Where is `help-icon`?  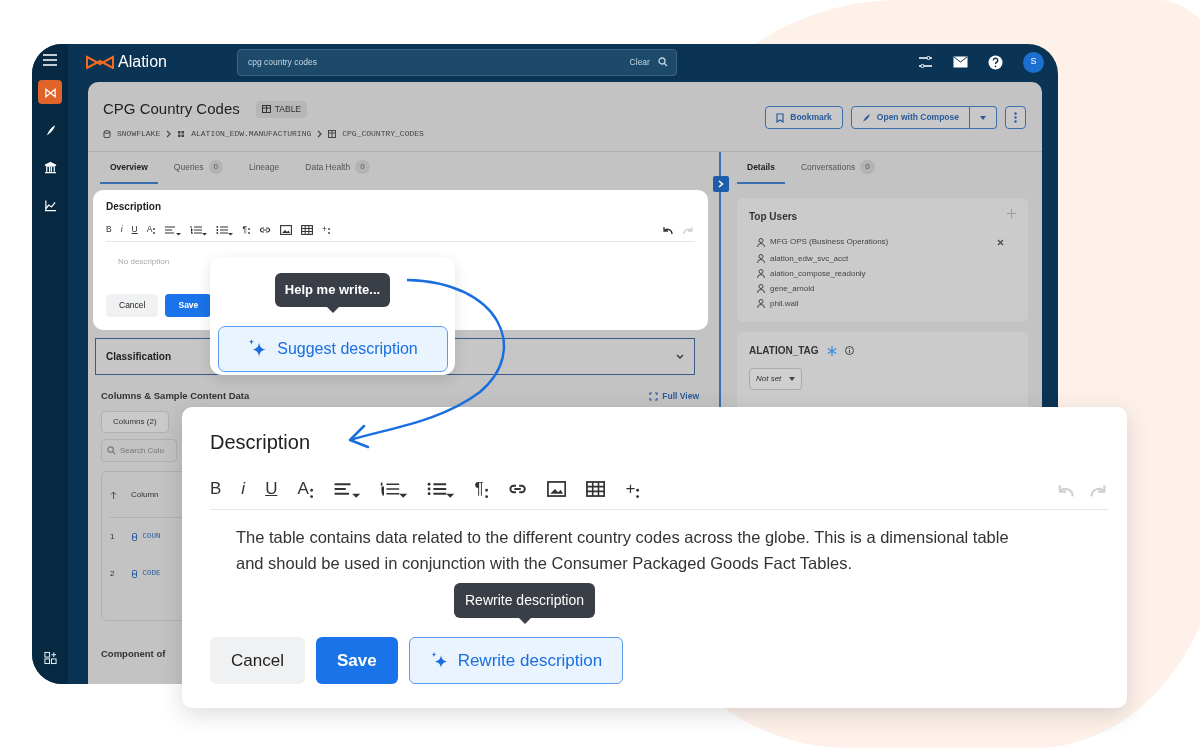 help-icon is located at coordinates (995, 62).